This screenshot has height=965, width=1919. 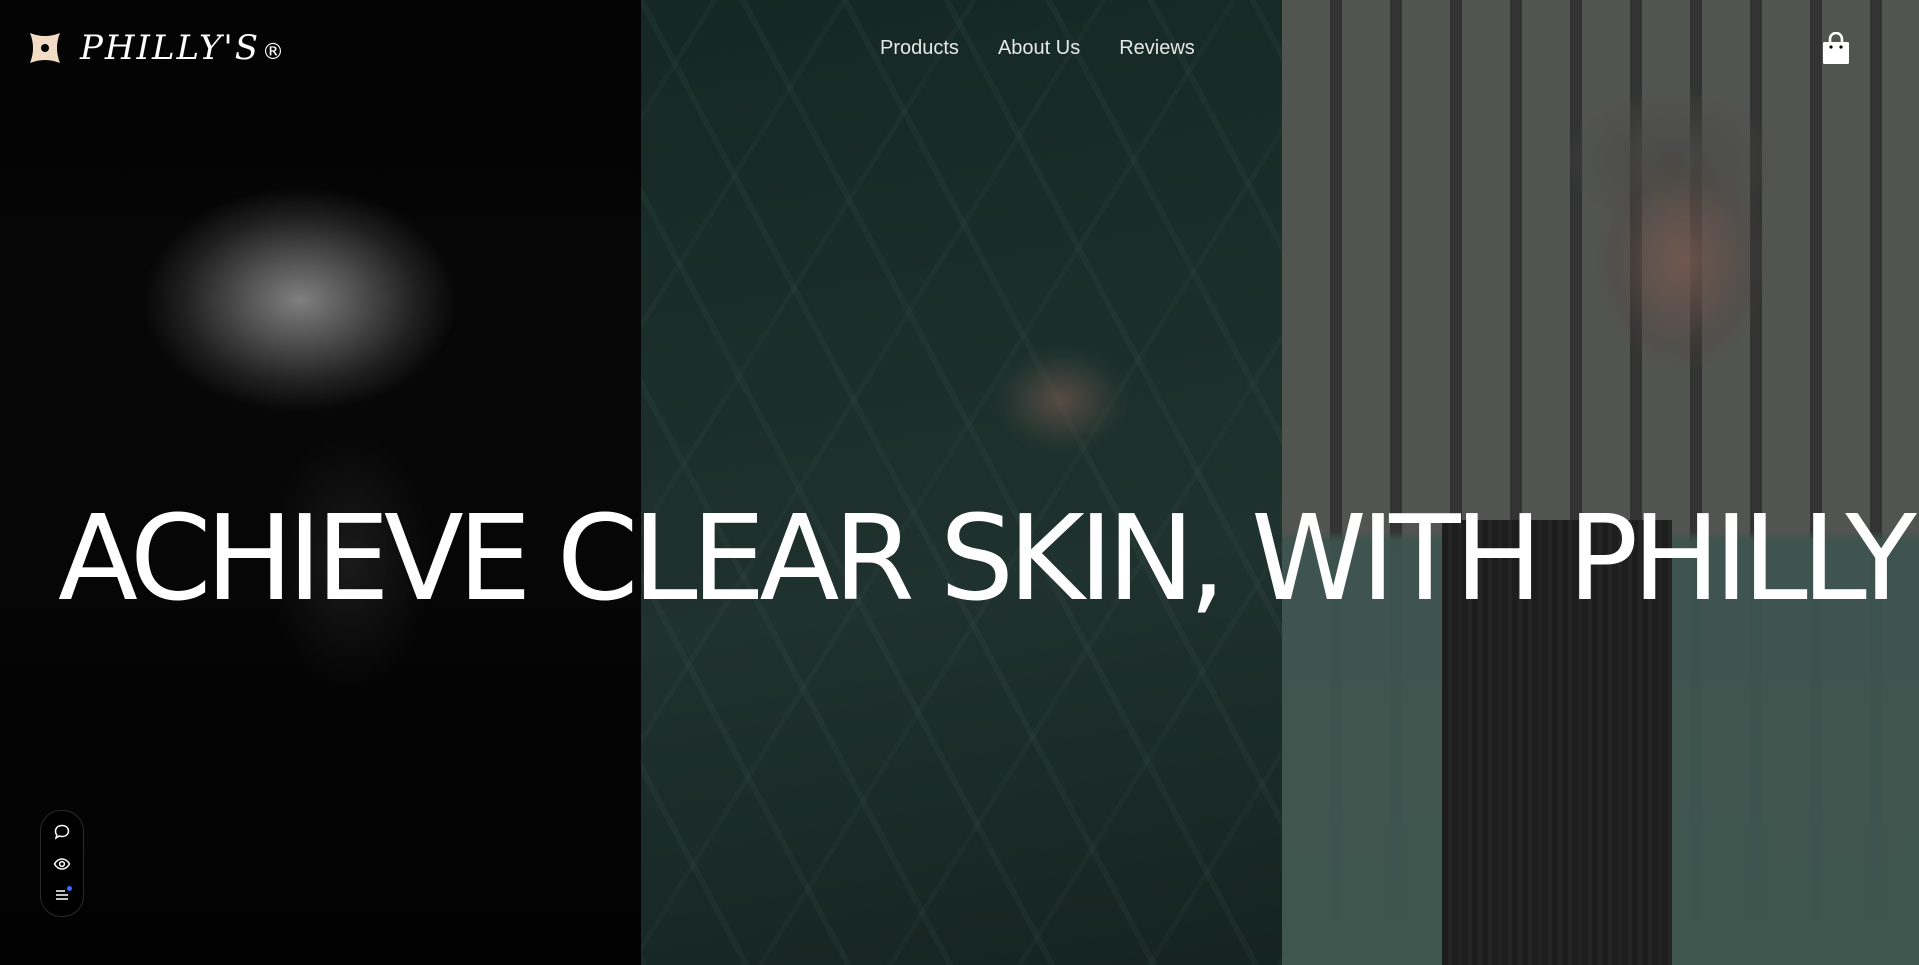 I want to click on hero-headline: ACHIEVE CLEAR SKIN, WITH PHILLY'S., so click(x=988, y=558).